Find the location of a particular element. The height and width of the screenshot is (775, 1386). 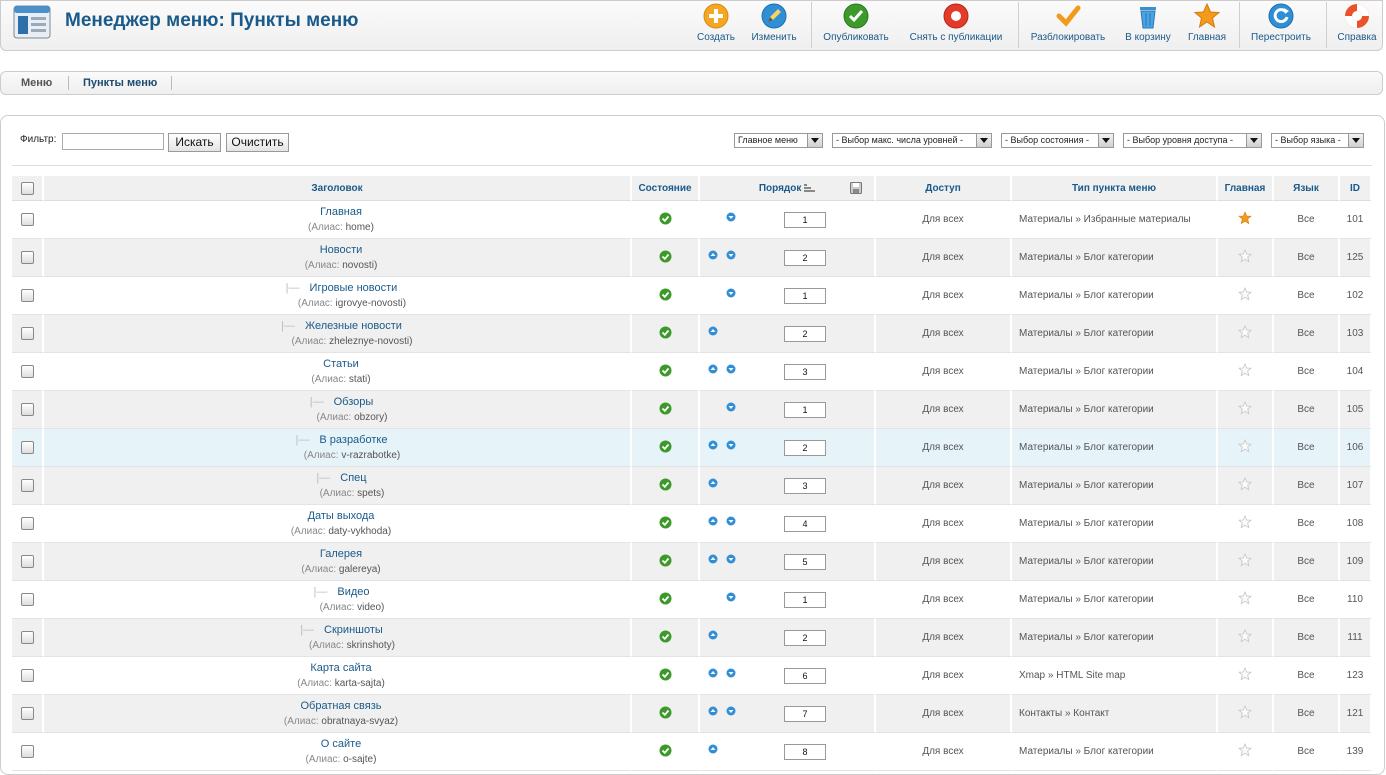

submenu-item-menu-items: Пункты меню is located at coordinates (120, 83).